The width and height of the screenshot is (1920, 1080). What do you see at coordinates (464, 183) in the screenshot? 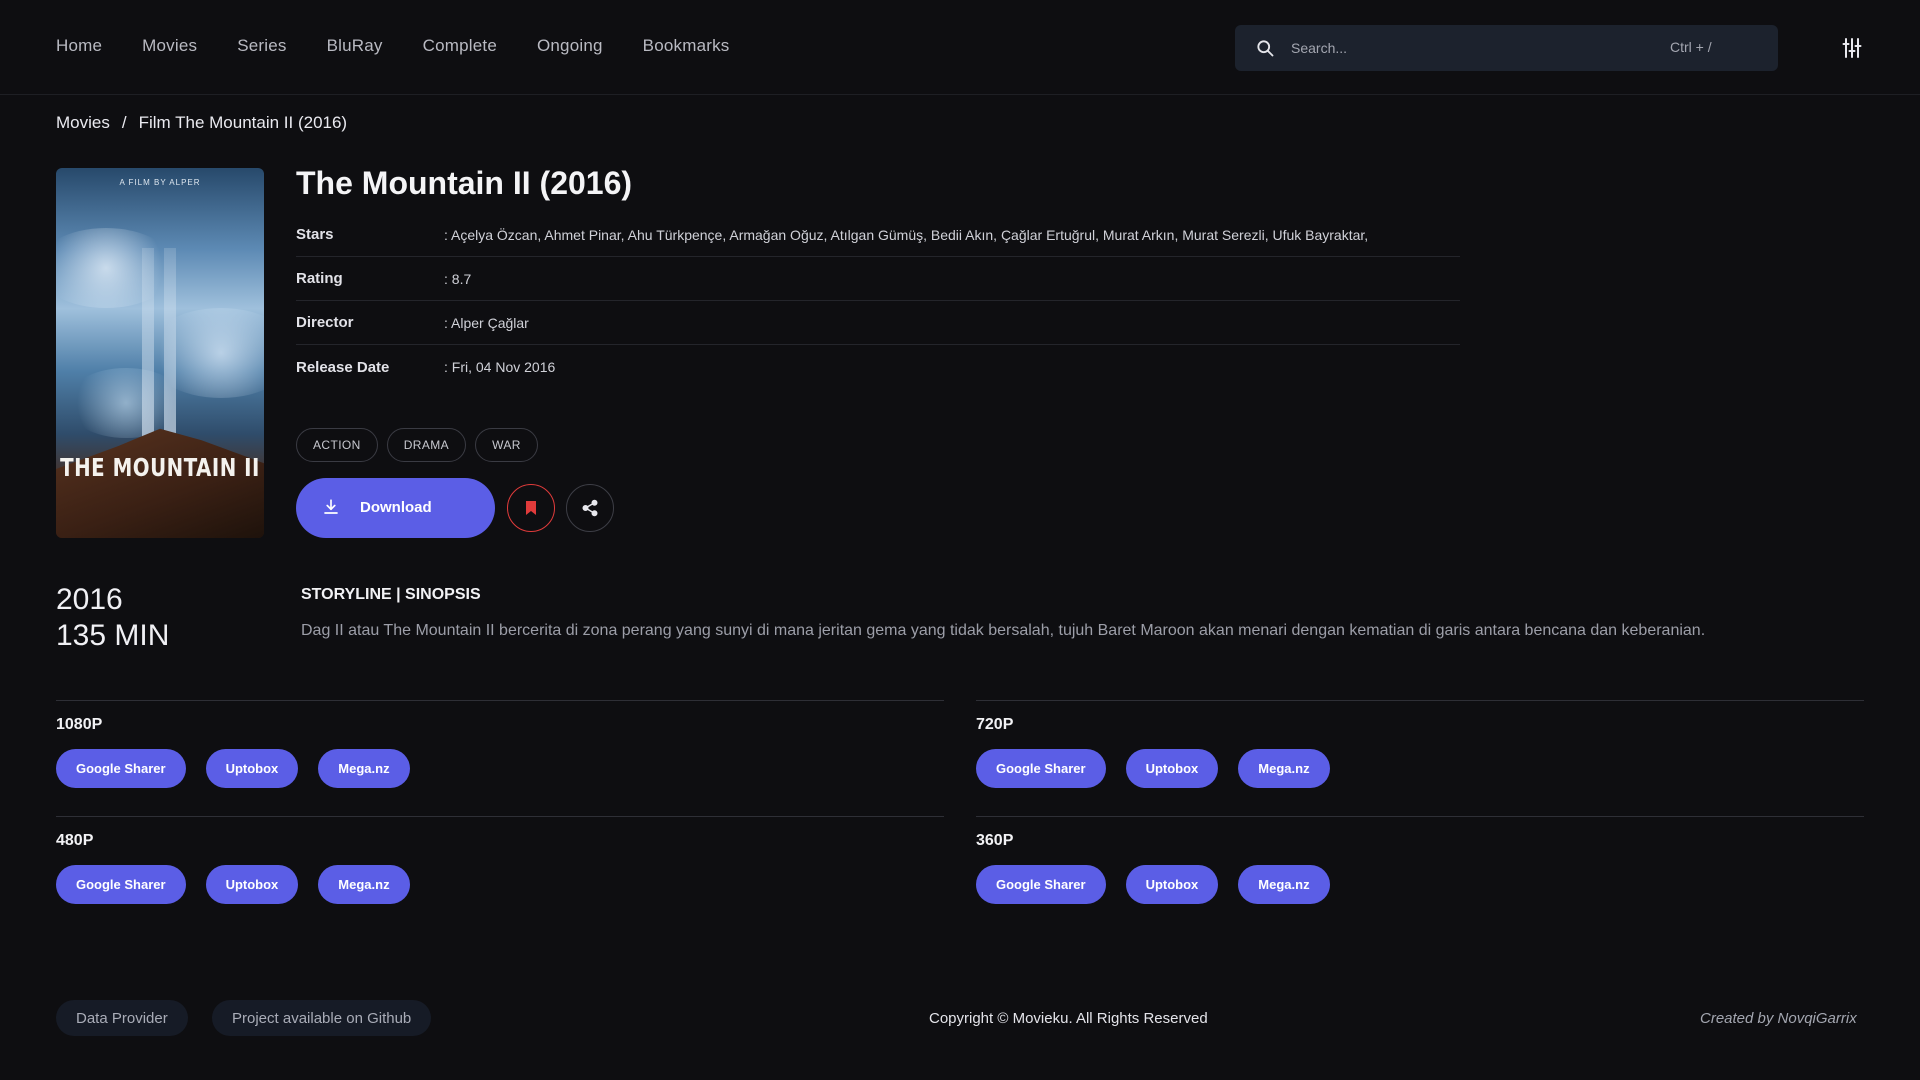
I see `movie-title: The Mountain II (2016)` at bounding box center [464, 183].